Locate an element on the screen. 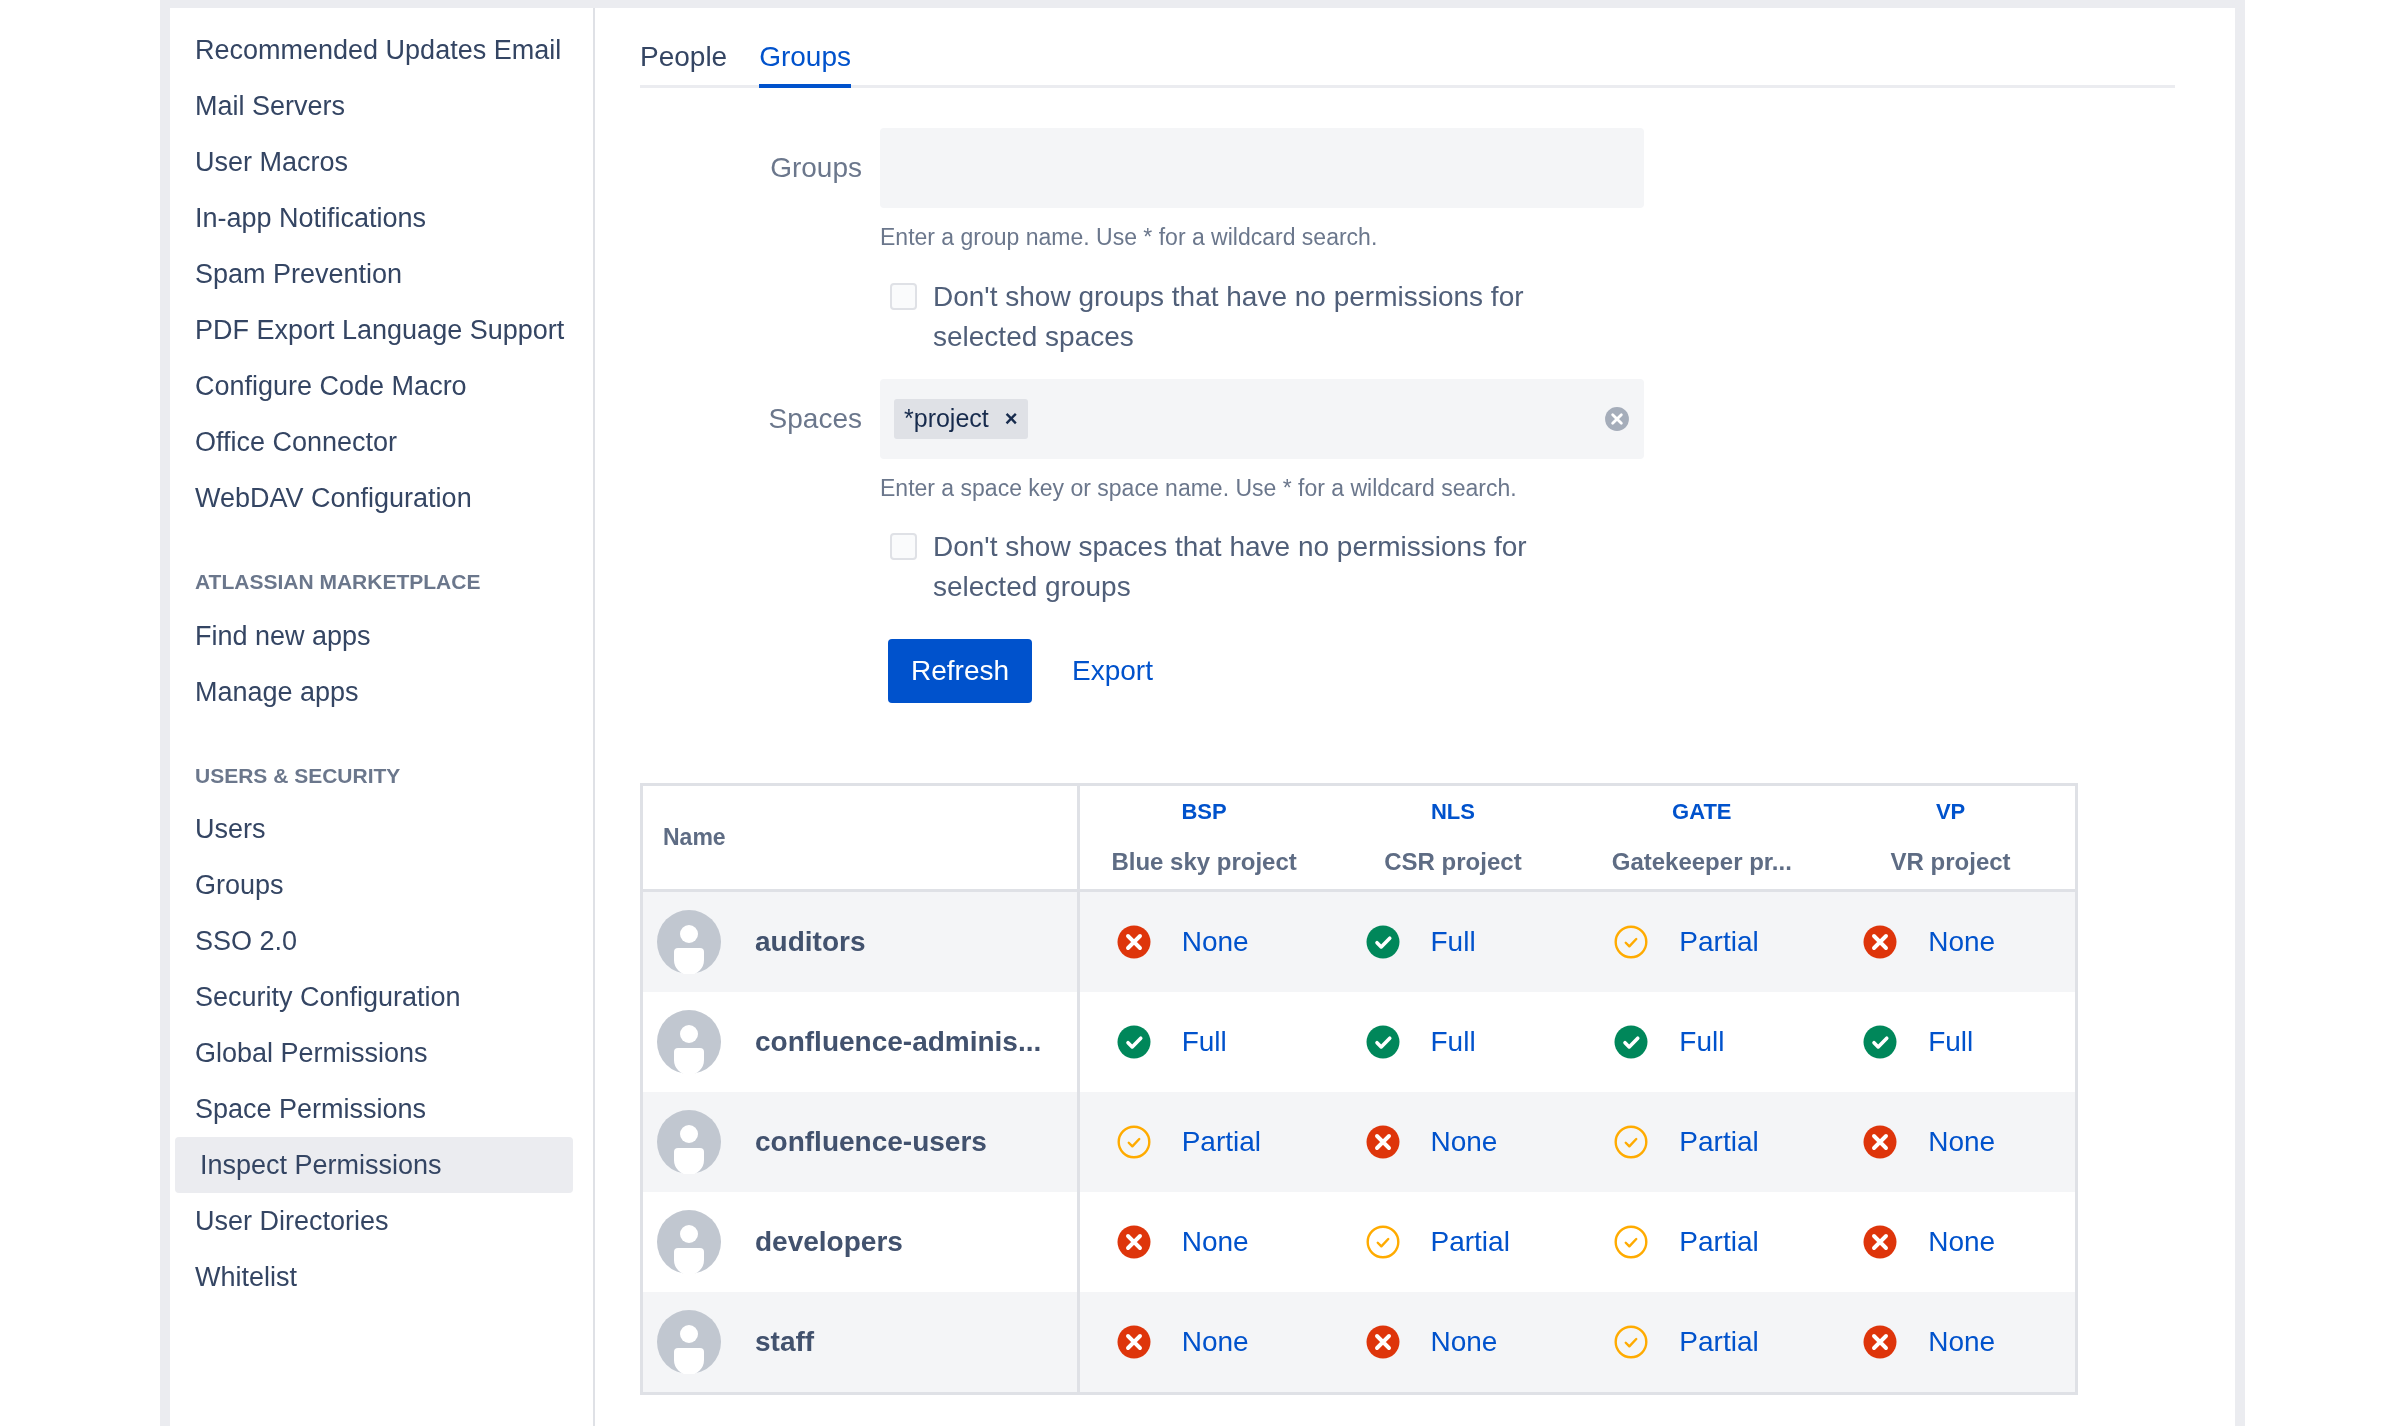 The height and width of the screenshot is (1426, 2400). tab: People is located at coordinates (684, 62).